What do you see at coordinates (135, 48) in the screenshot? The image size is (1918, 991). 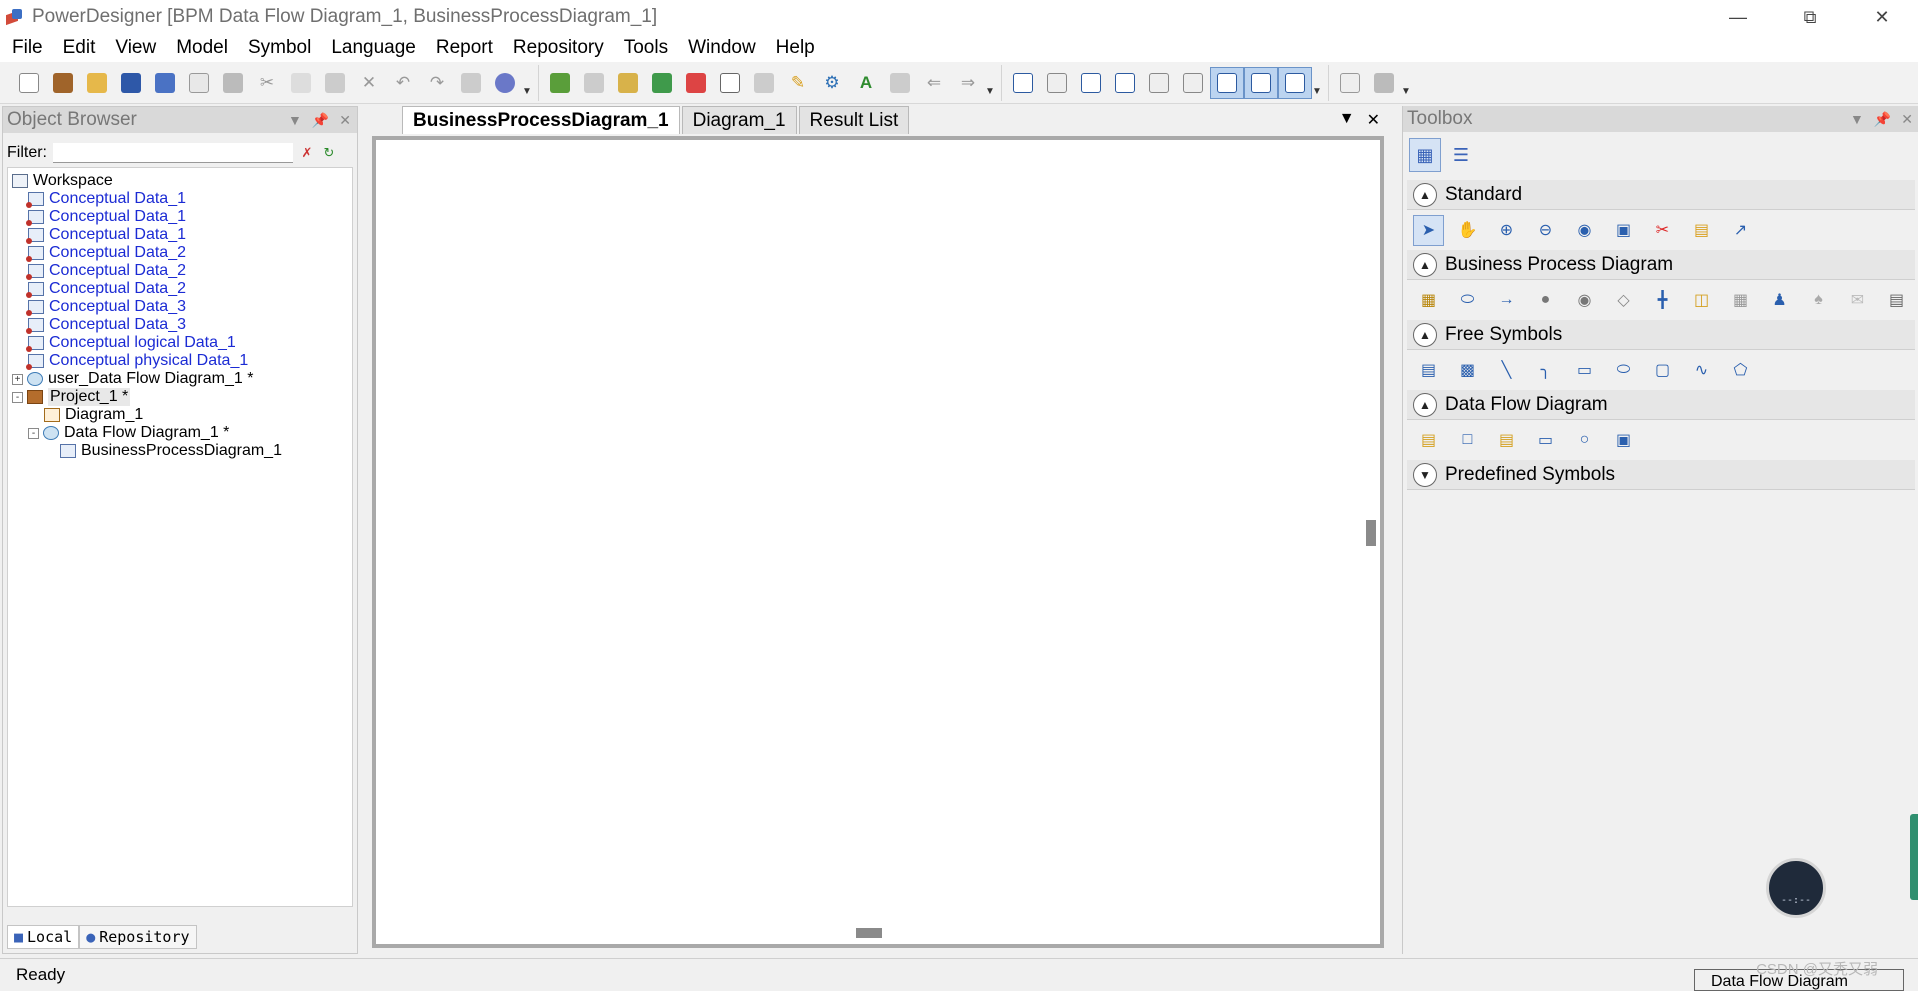 I see `menu-view: View` at bounding box center [135, 48].